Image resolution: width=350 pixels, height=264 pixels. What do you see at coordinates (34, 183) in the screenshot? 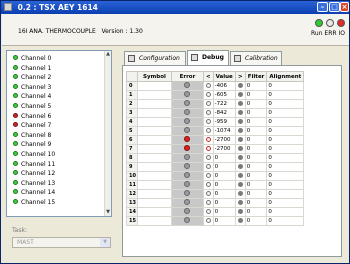
I see `channel-list-item: Channel 13` at bounding box center [34, 183].